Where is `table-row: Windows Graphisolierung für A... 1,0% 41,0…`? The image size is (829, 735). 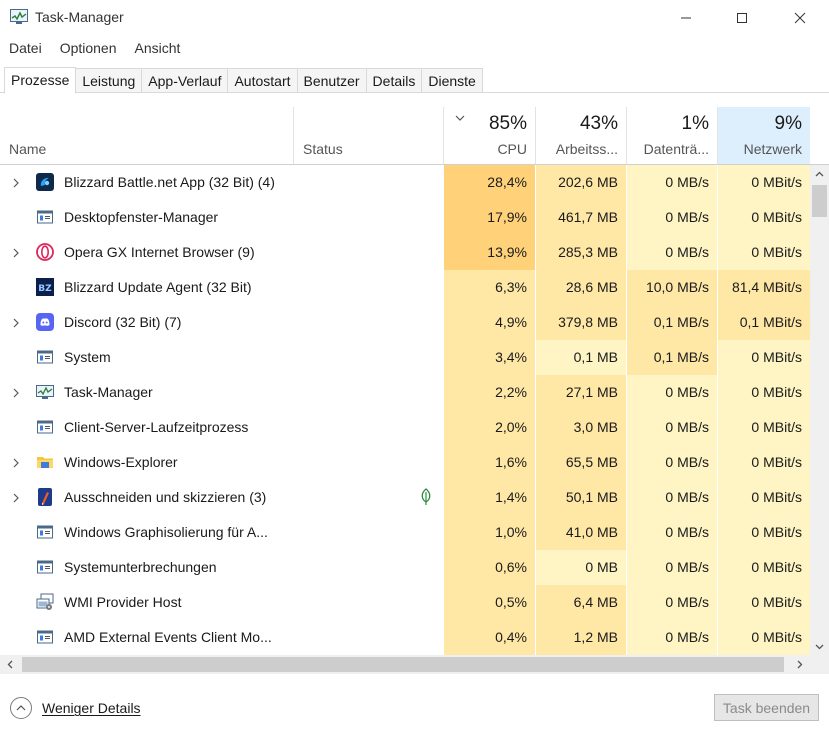
table-row: Windows Graphisolierung für A... 1,0% 41,0… is located at coordinates (405, 532).